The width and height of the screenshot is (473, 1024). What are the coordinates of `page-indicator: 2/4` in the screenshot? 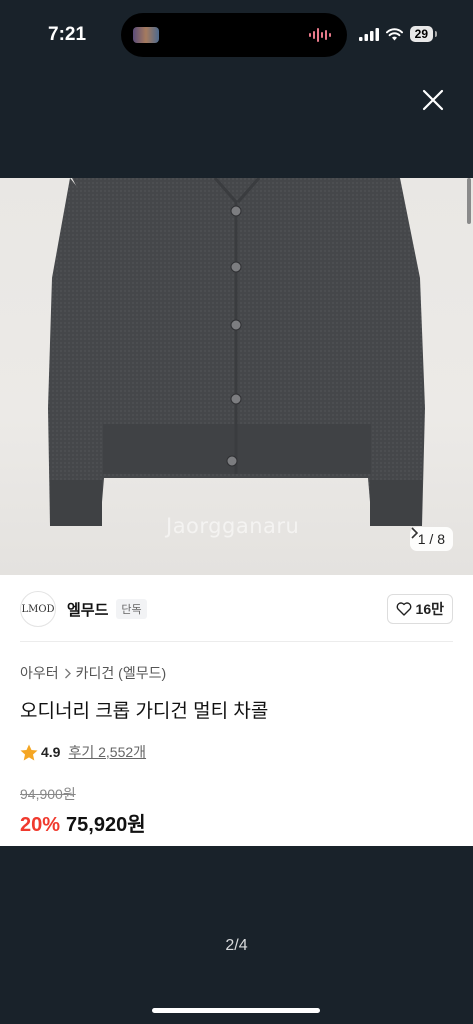 It's located at (236, 945).